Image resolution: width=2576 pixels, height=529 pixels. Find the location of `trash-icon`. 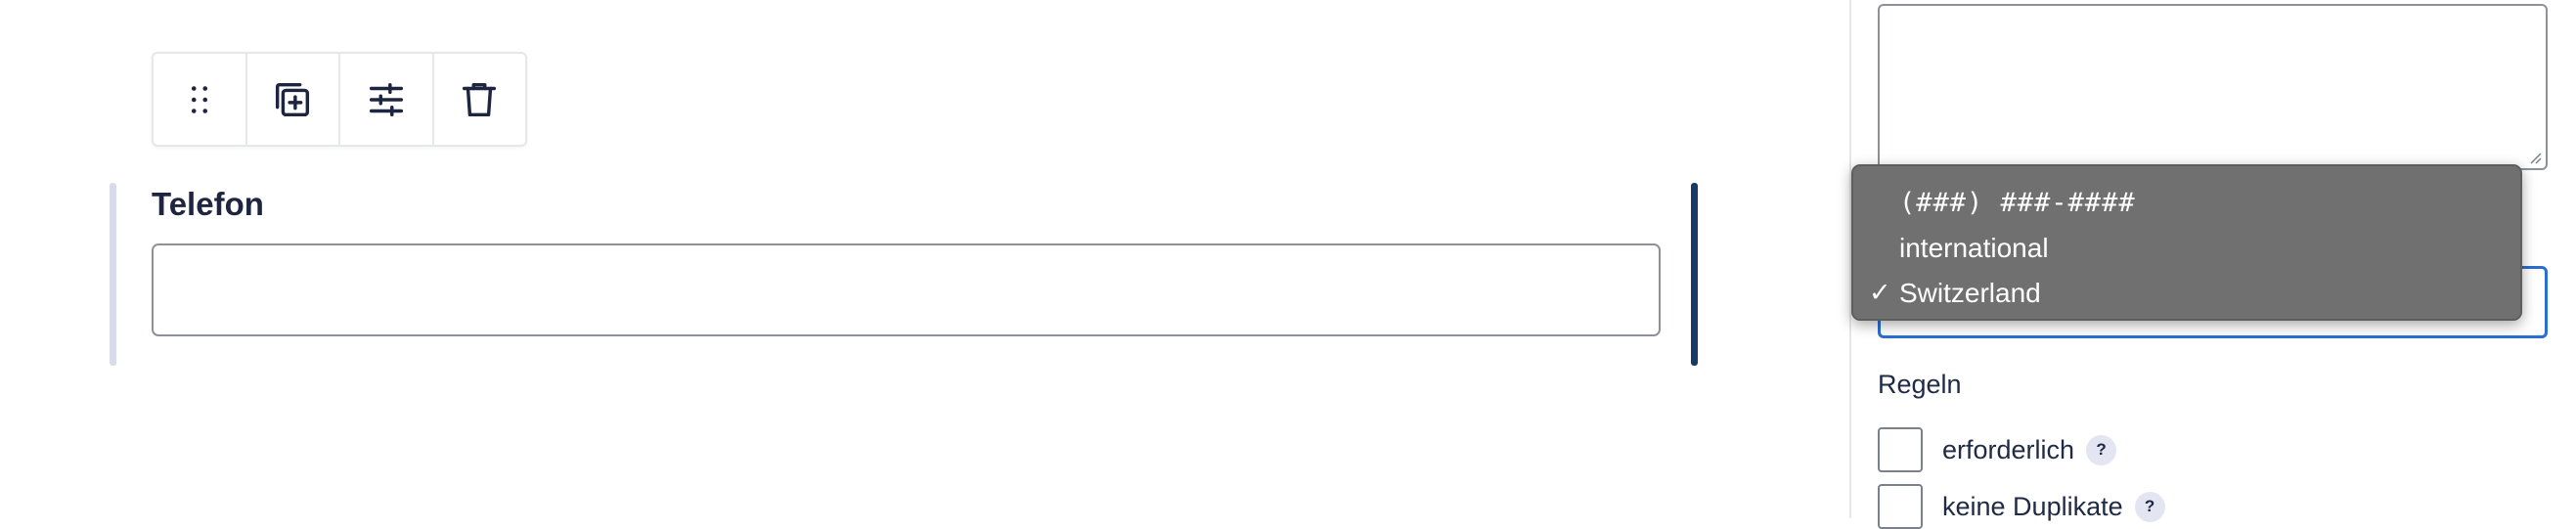

trash-icon is located at coordinates (480, 99).